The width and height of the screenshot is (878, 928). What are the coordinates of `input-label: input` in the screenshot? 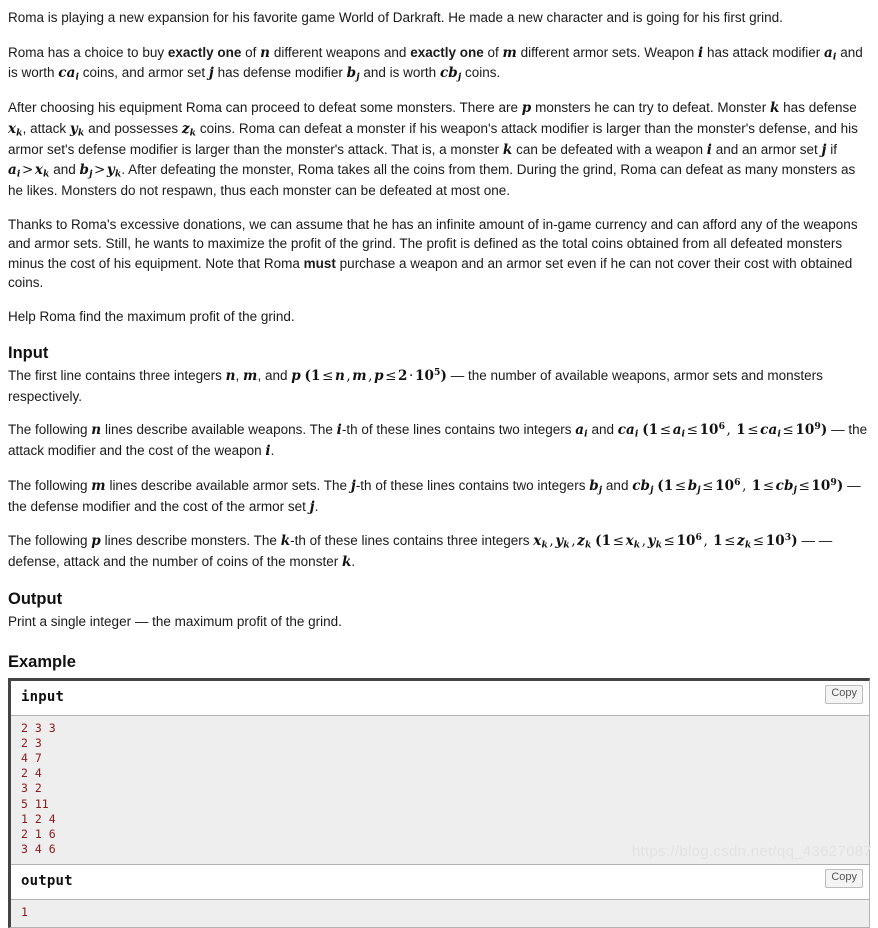 It's located at (43, 697).